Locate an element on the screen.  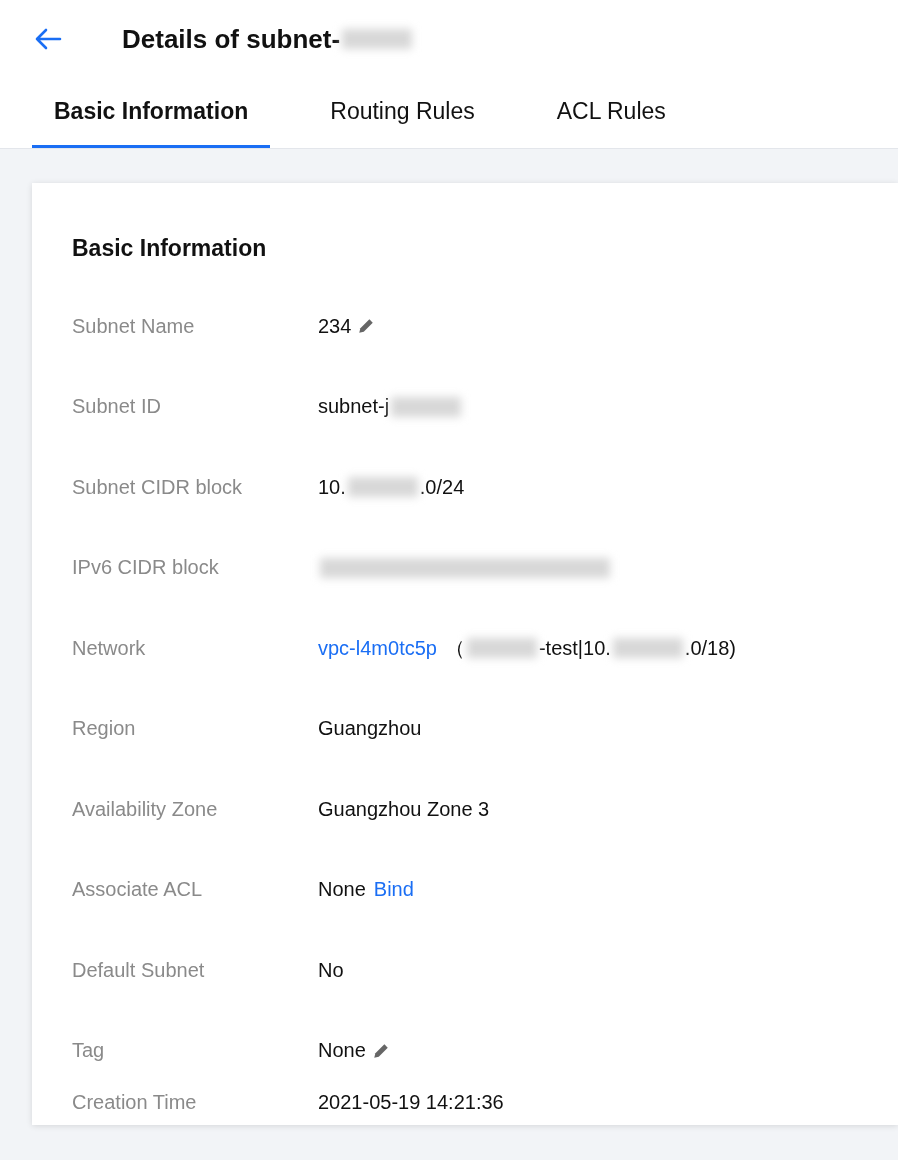
tab: Basic Information is located at coordinates (151, 113).